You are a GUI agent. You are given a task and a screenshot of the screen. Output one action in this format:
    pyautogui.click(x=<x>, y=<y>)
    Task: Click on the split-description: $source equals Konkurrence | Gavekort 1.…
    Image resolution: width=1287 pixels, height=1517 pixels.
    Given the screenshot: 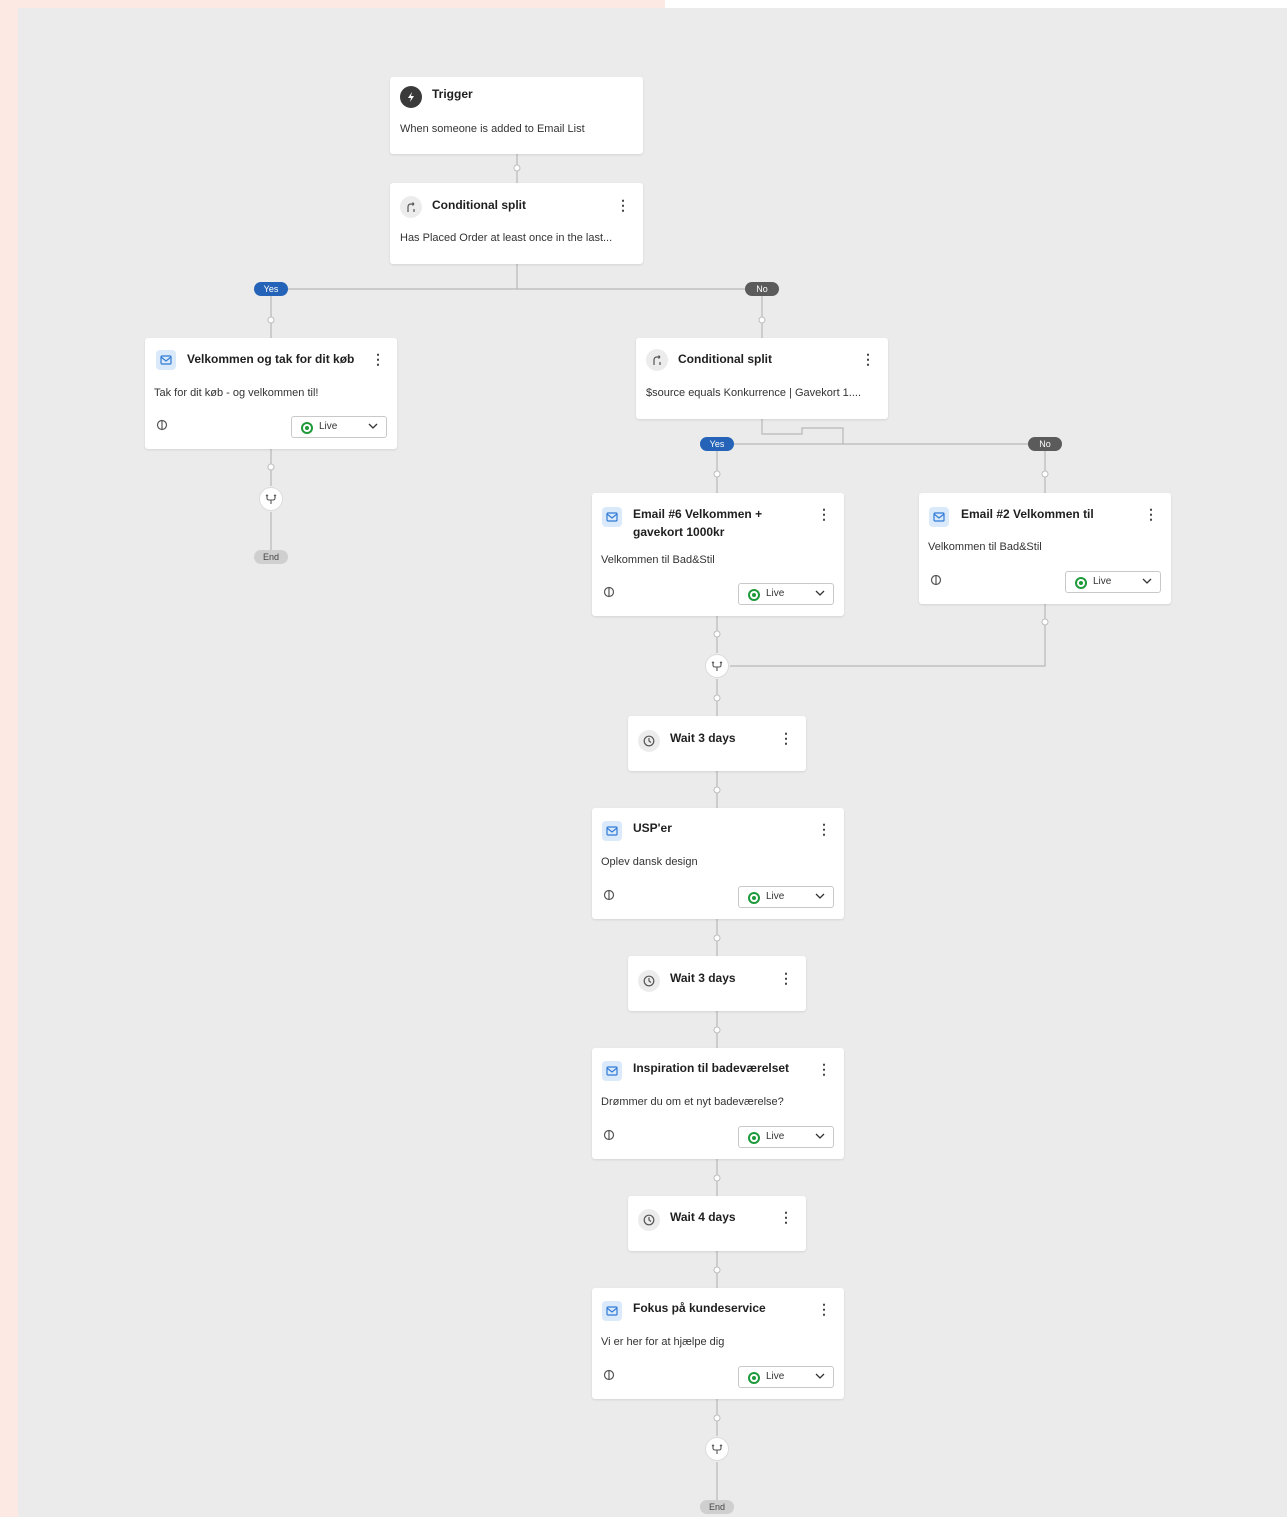 What is the action you would take?
    pyautogui.click(x=754, y=393)
    